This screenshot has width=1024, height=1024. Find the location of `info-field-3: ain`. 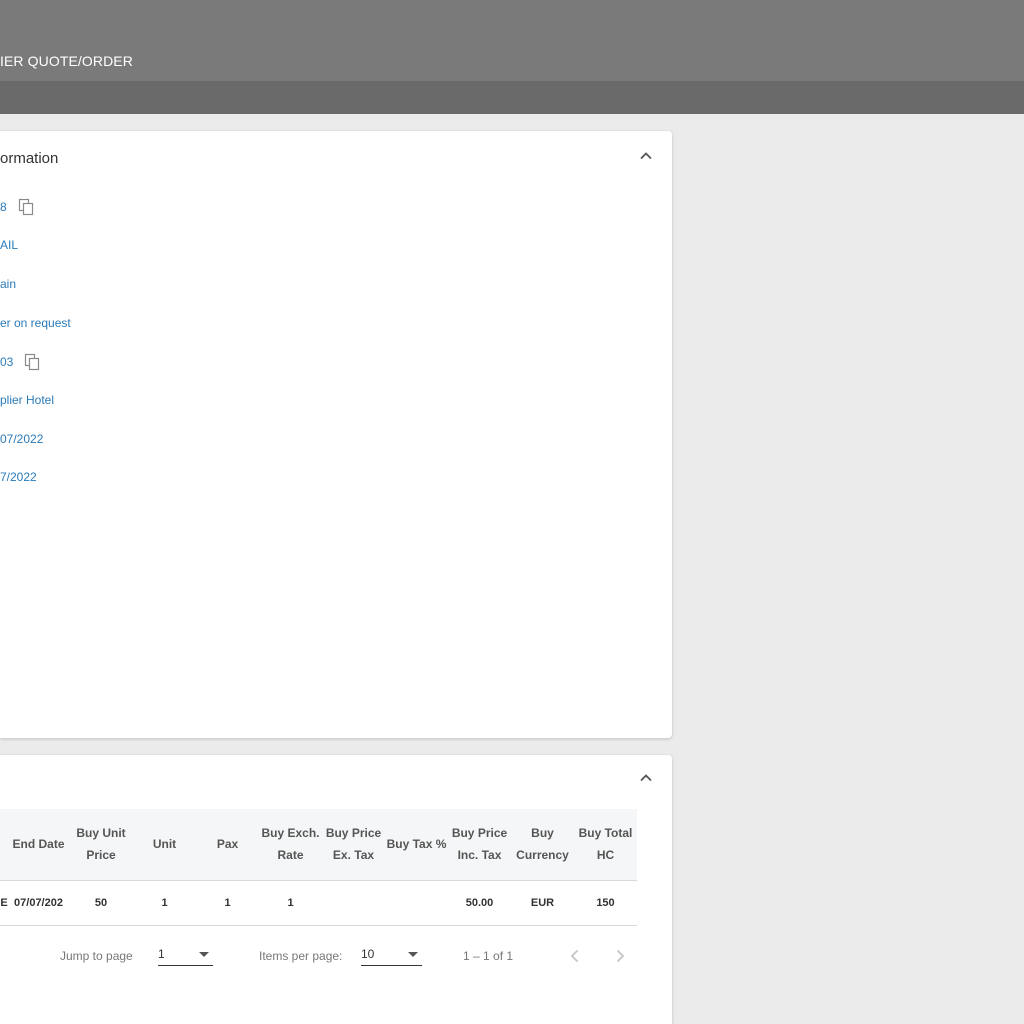

info-field-3: ain is located at coordinates (8, 284).